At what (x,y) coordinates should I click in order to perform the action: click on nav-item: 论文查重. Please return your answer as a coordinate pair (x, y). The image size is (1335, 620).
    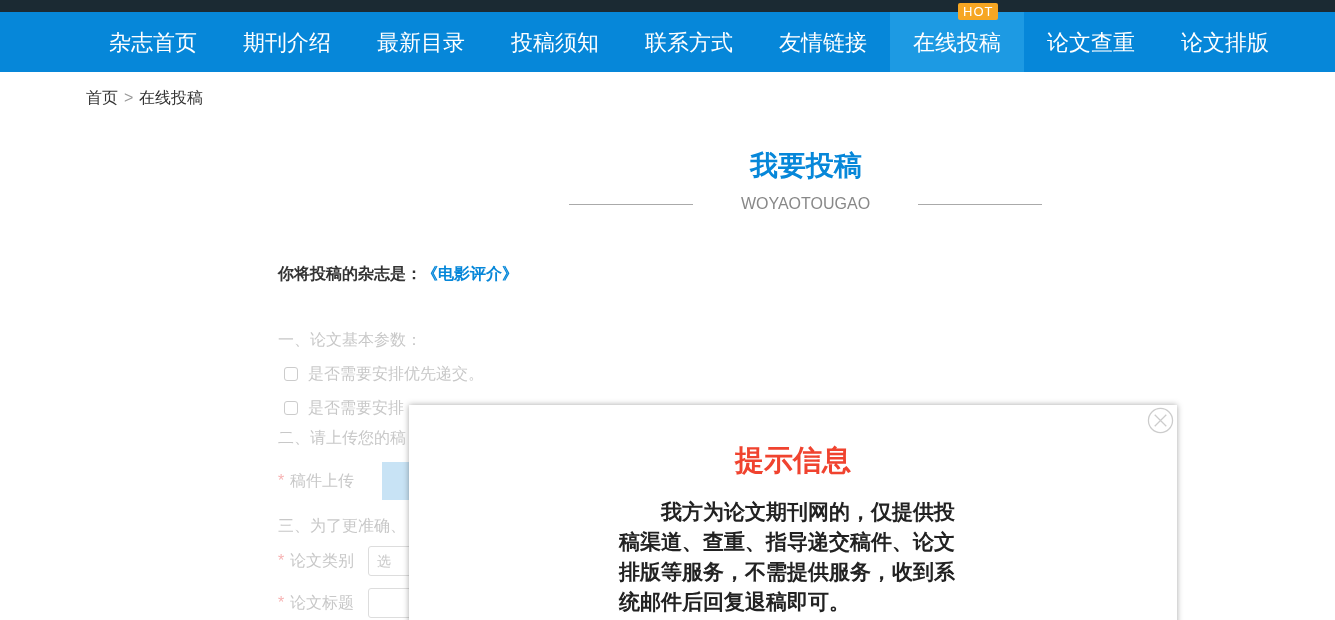
    Looking at the image, I should click on (1091, 42).